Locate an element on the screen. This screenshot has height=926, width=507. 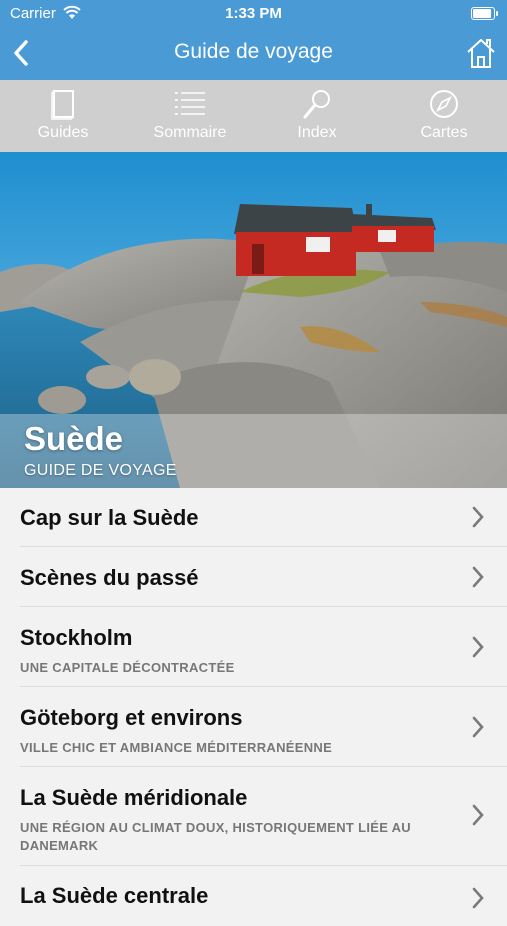
magnifier-icon is located at coordinates (316, 104).